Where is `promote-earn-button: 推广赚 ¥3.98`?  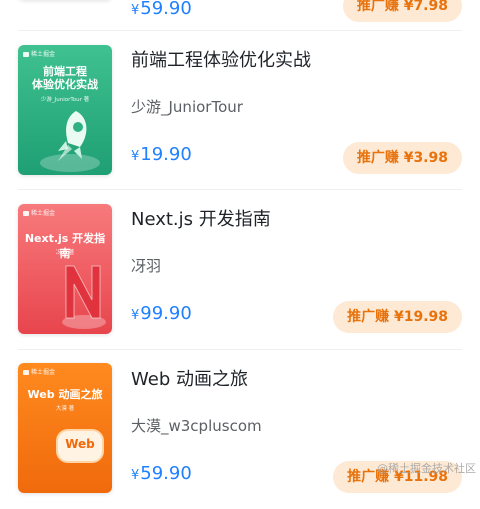 promote-earn-button: 推广赚 ¥3.98 is located at coordinates (402, 158).